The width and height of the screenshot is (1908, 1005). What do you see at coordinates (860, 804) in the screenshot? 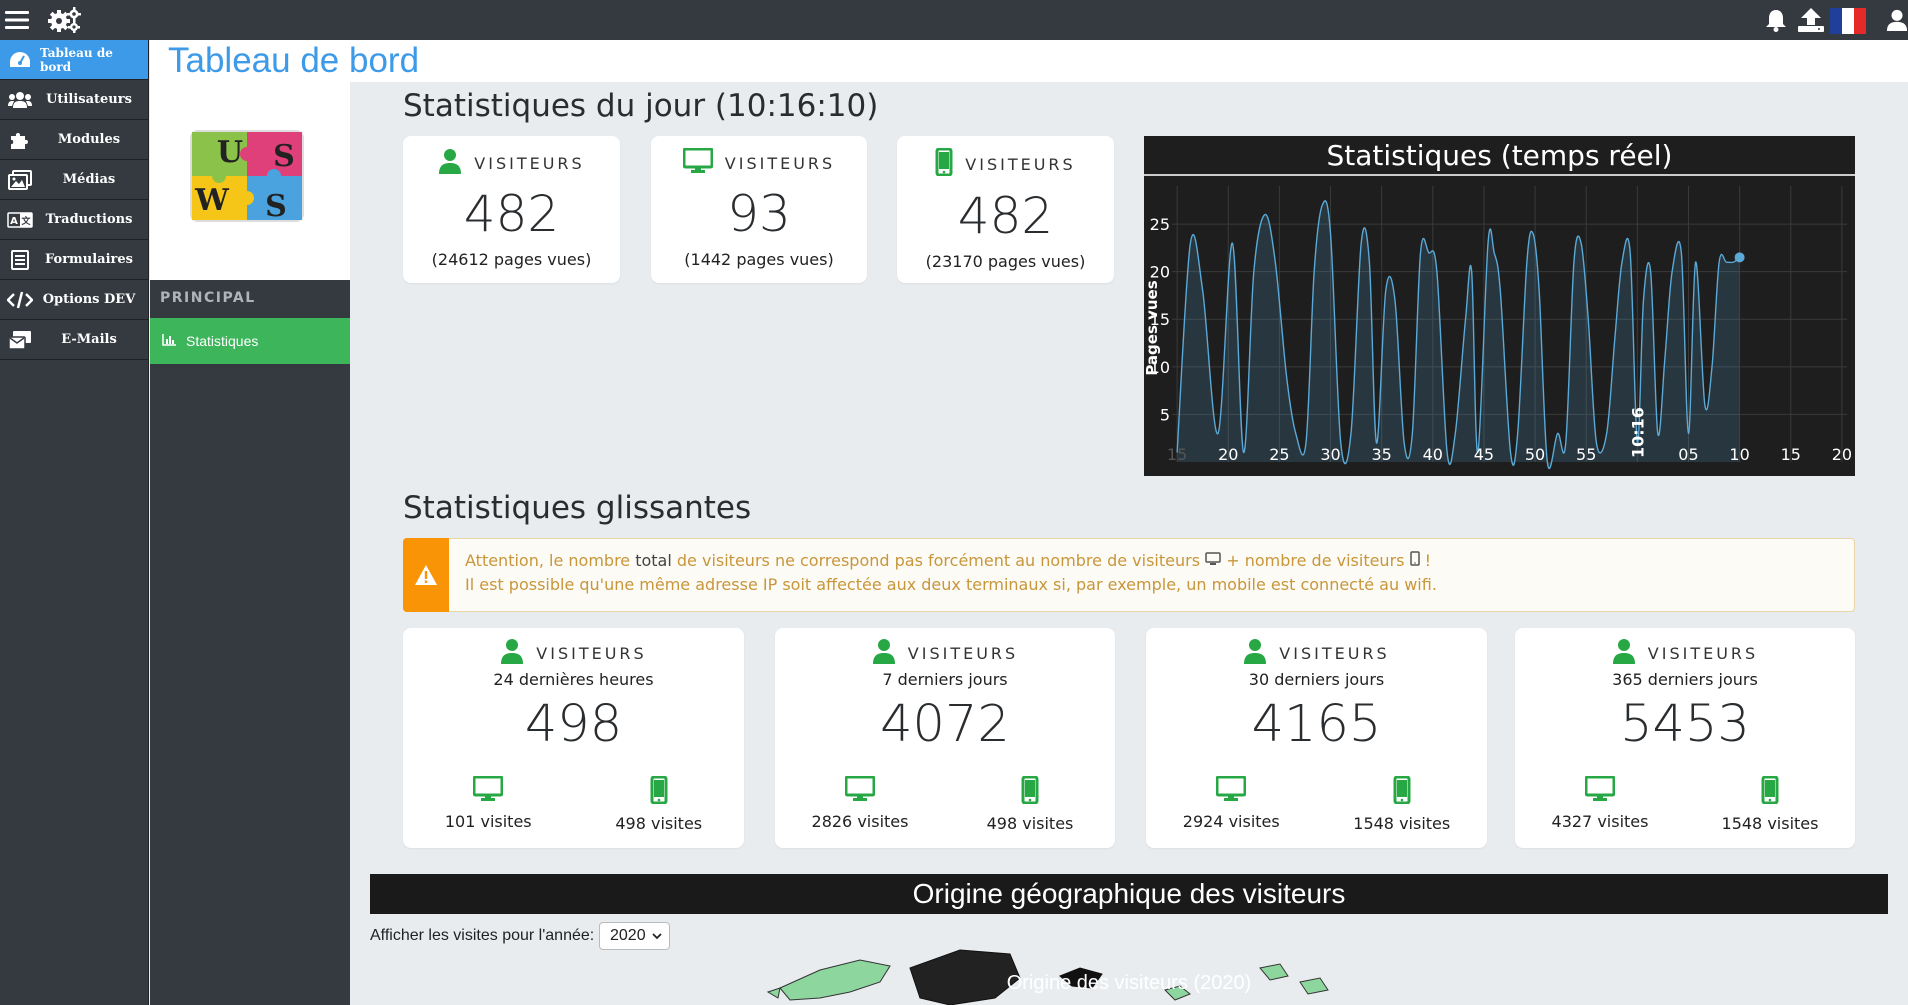
I see `desktop-visits: 2826 visites` at bounding box center [860, 804].